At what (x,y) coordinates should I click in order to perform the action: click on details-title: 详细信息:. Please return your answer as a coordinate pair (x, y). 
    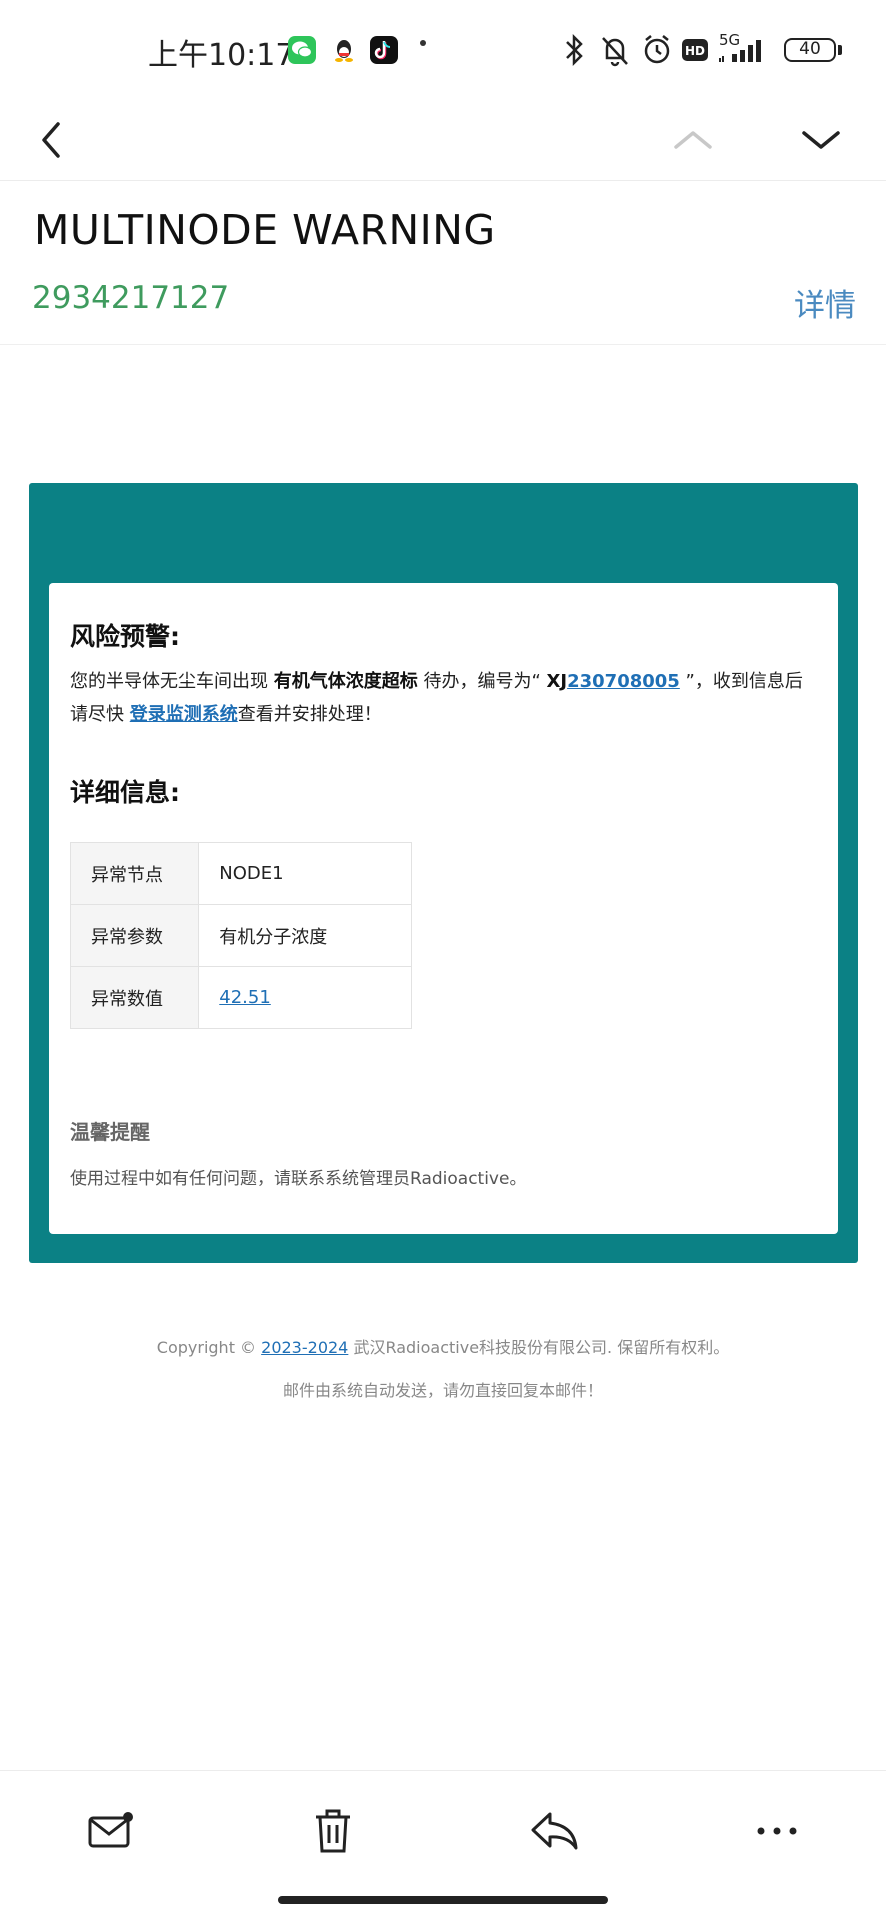
    Looking at the image, I should click on (125, 792).